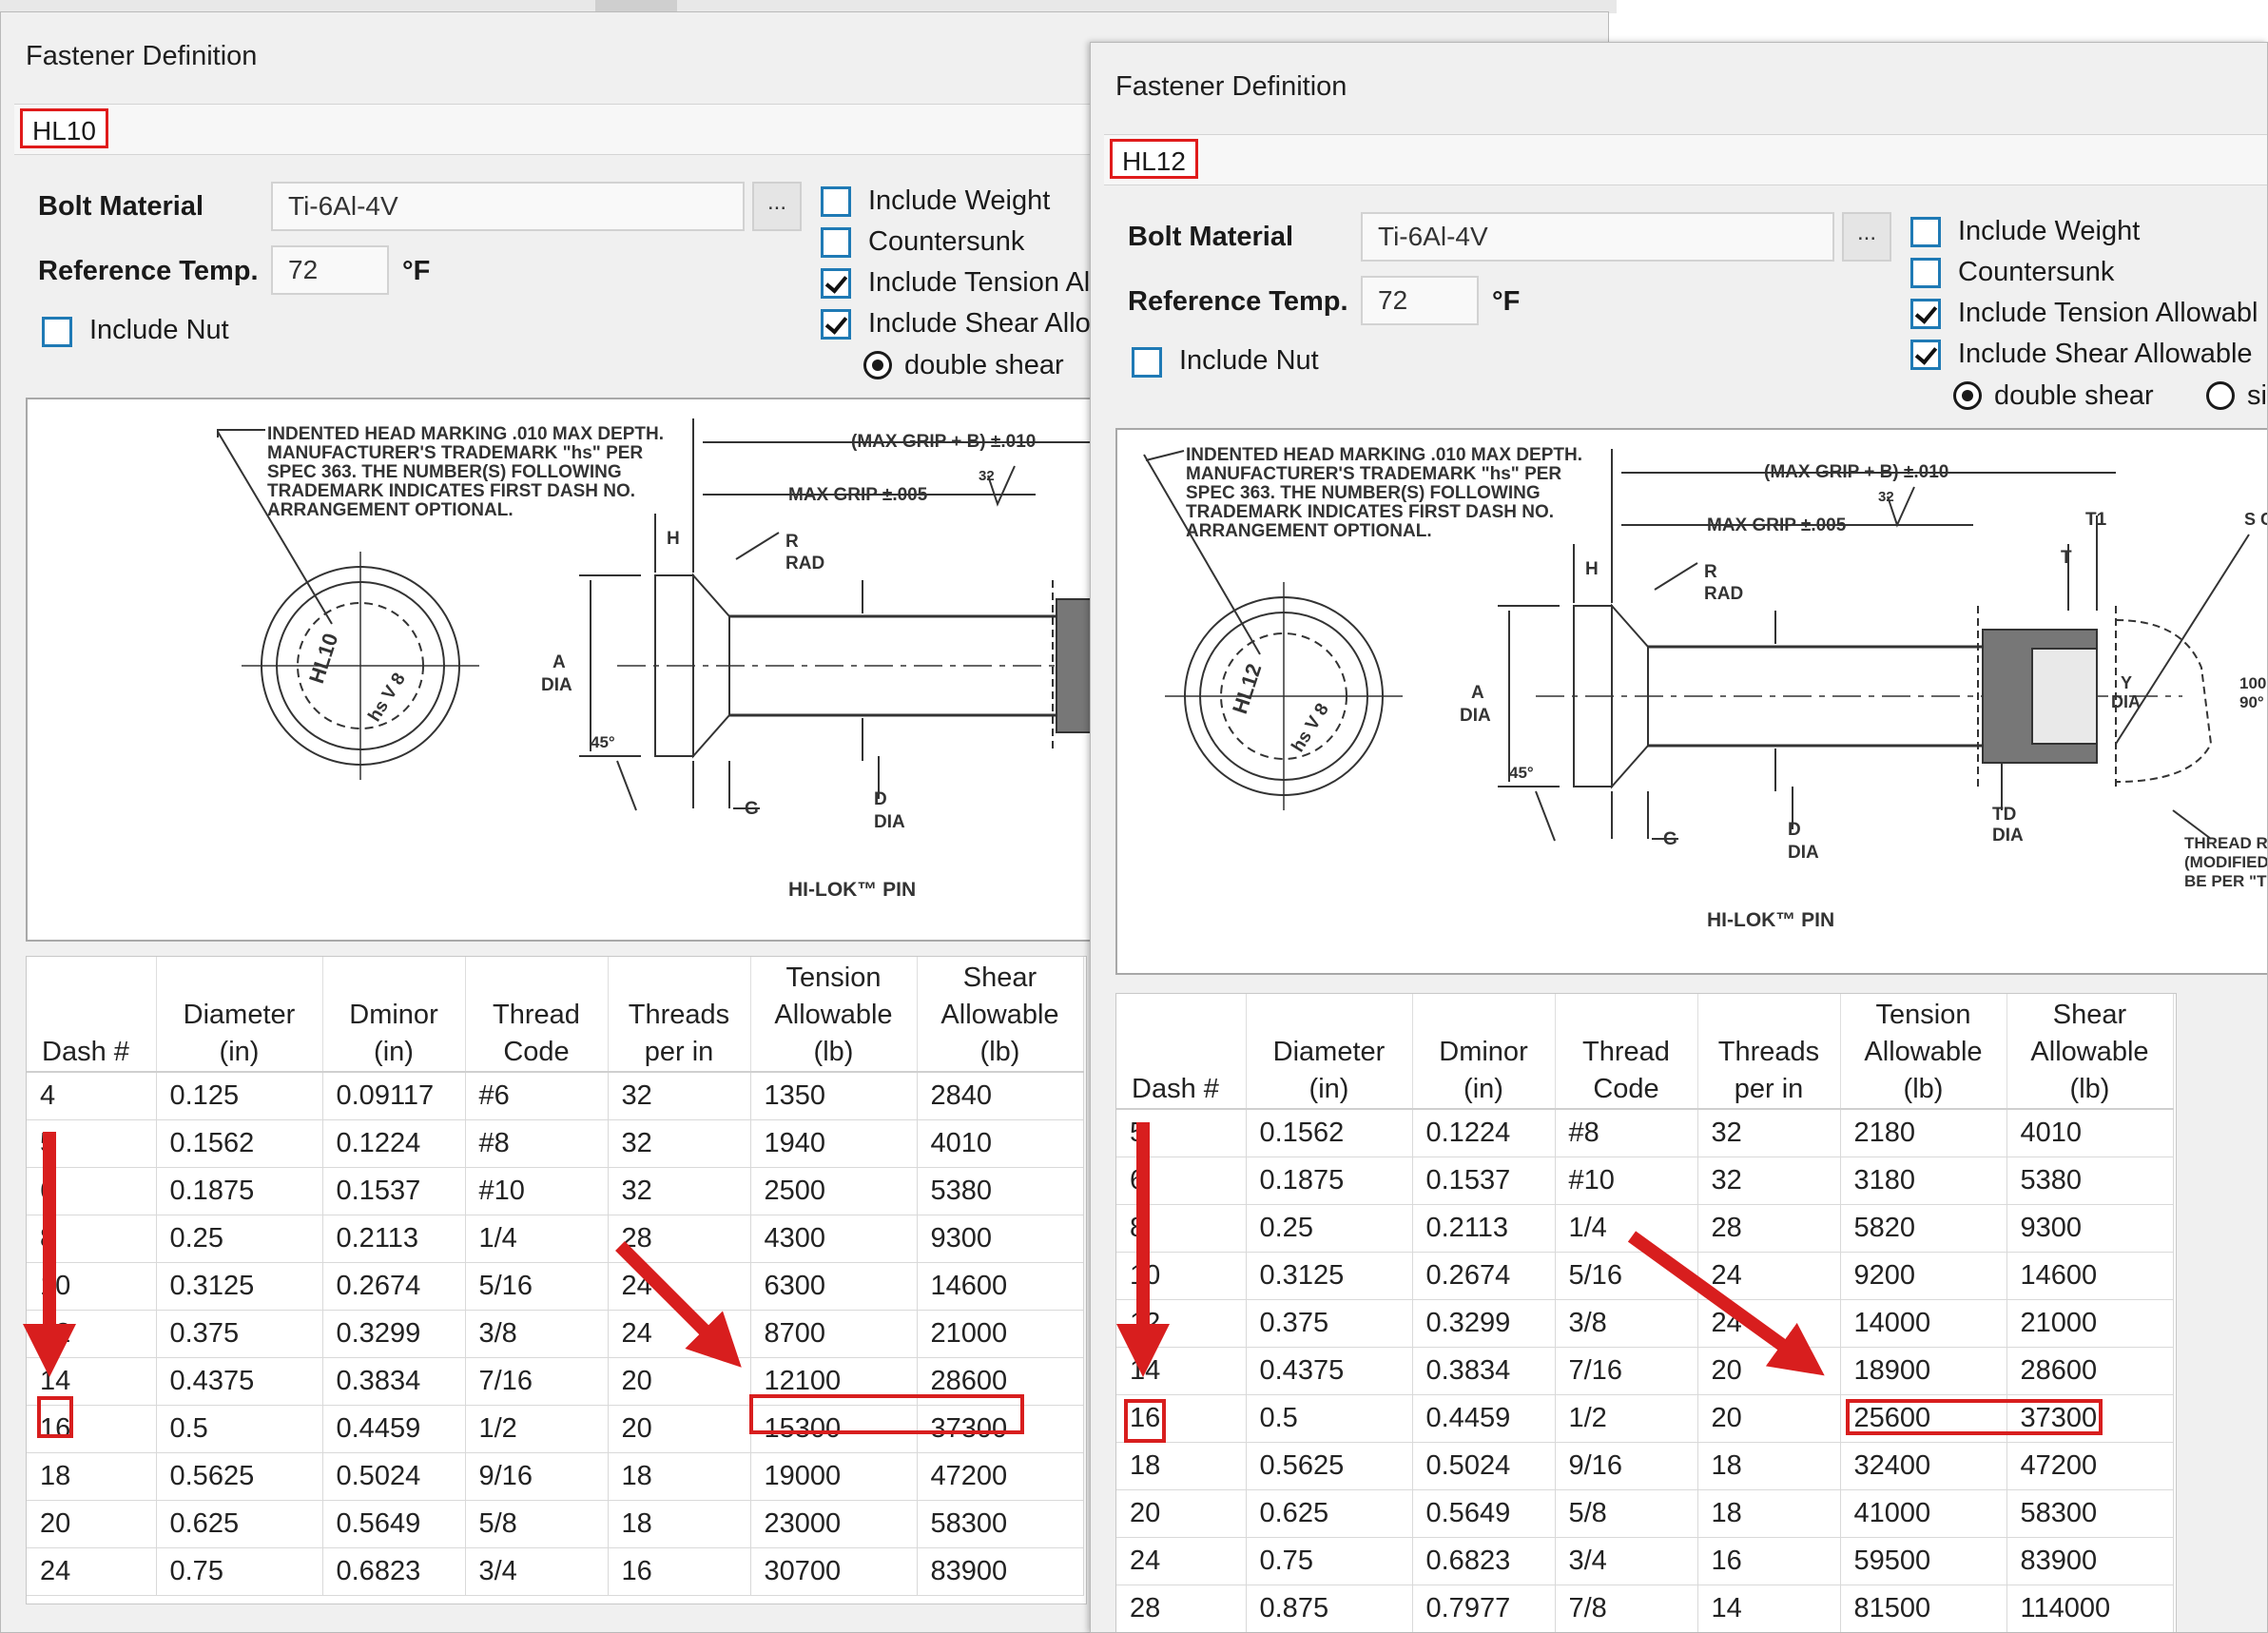 The image size is (2268, 1633). I want to click on cell-thread-code: 3/8, so click(537, 1334).